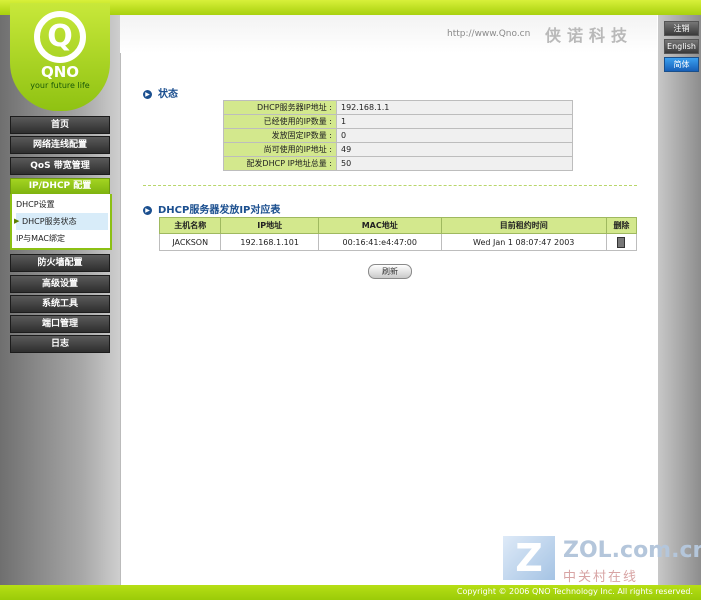 This screenshot has height=600, width=701. What do you see at coordinates (280, 107) in the screenshot?
I see `status-label: DHCP服务器IP地址 :` at bounding box center [280, 107].